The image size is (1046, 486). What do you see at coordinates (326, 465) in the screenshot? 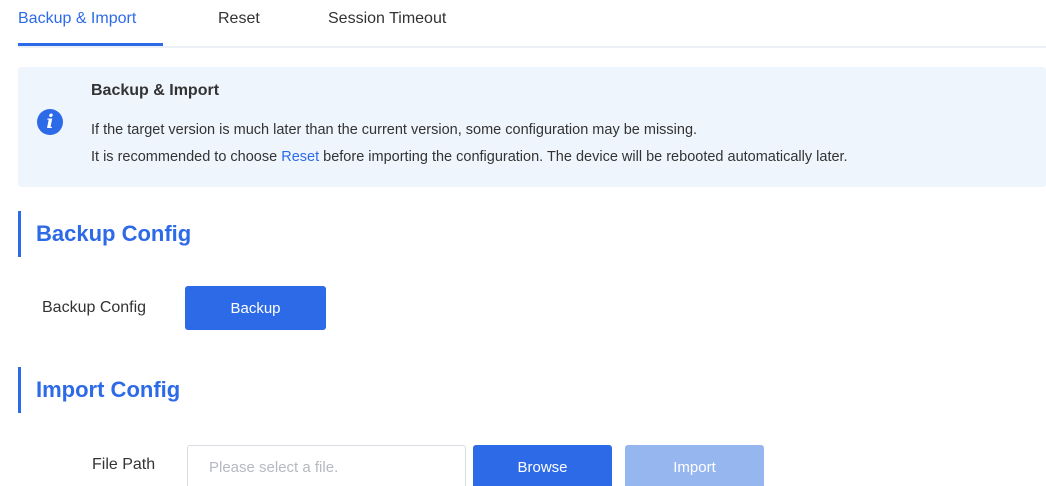
I see `file-path-input` at bounding box center [326, 465].